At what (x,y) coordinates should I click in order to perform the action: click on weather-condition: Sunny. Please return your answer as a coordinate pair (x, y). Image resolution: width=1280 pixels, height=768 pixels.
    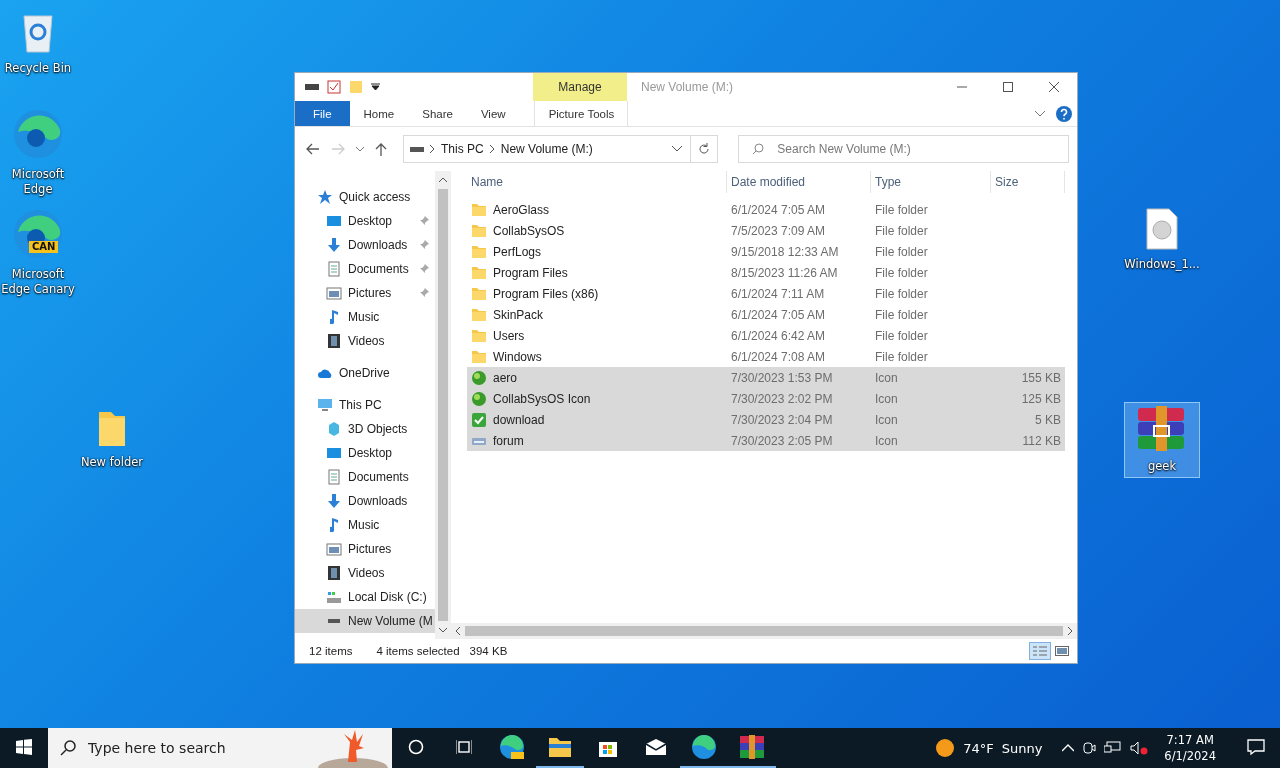
    Looking at the image, I should click on (1022, 748).